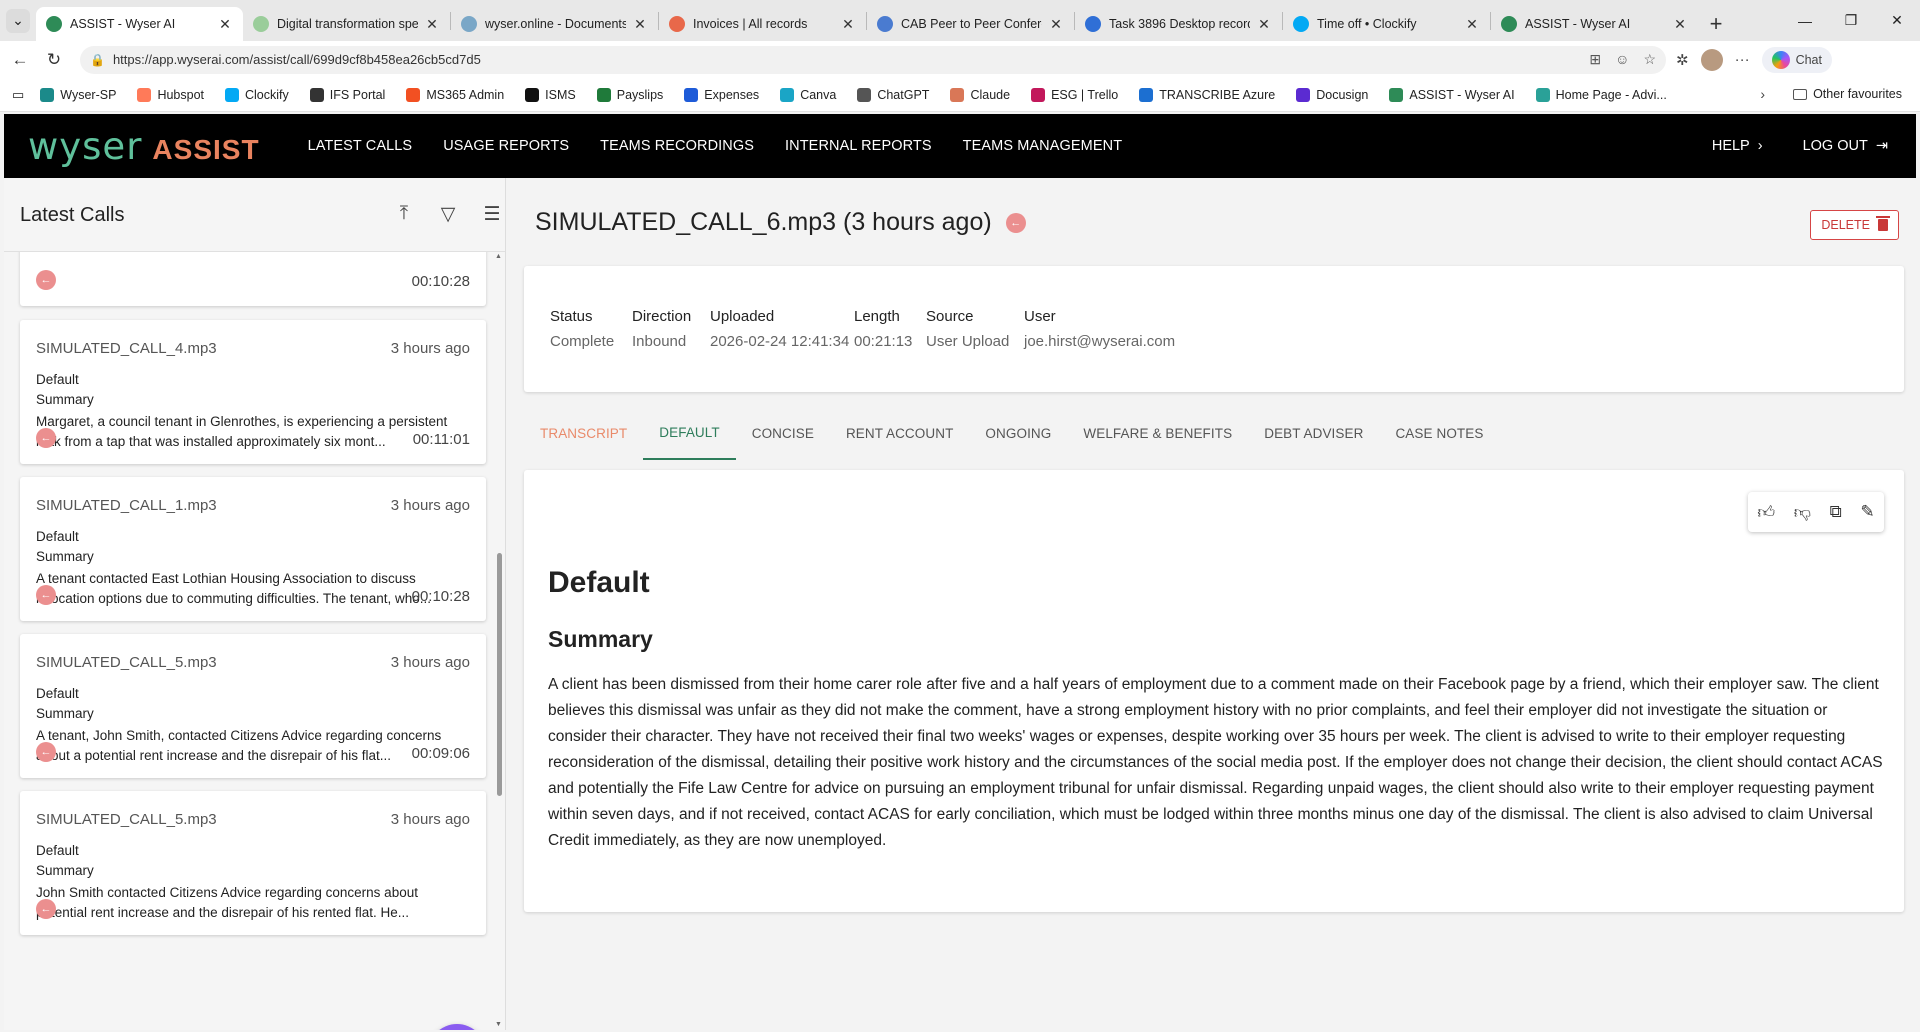  What do you see at coordinates (1439, 433) in the screenshot?
I see `tab-case-notes: CASE NOTES` at bounding box center [1439, 433].